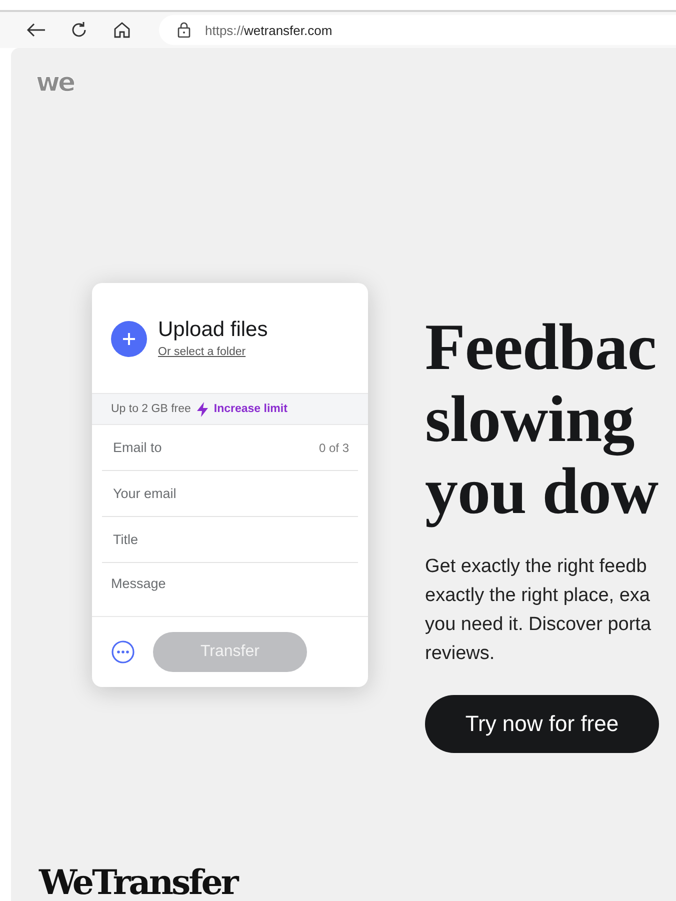  What do you see at coordinates (542, 724) in the screenshot?
I see `try-free-button: Try now for free` at bounding box center [542, 724].